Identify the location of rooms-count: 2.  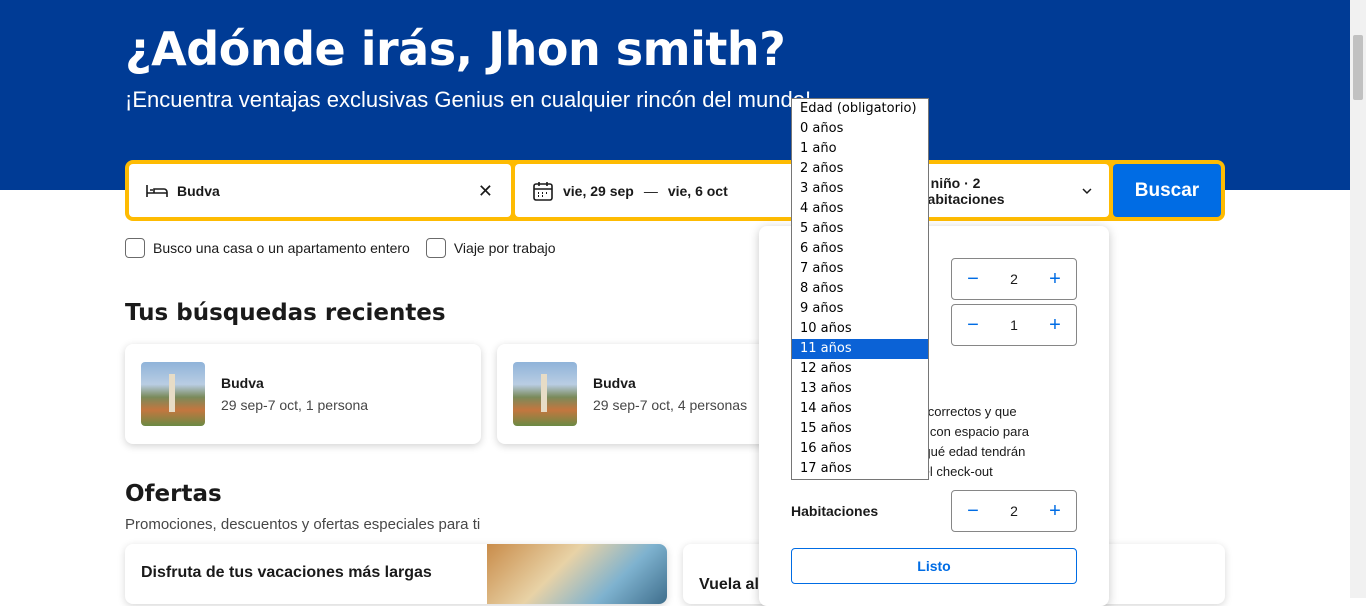
(1014, 511).